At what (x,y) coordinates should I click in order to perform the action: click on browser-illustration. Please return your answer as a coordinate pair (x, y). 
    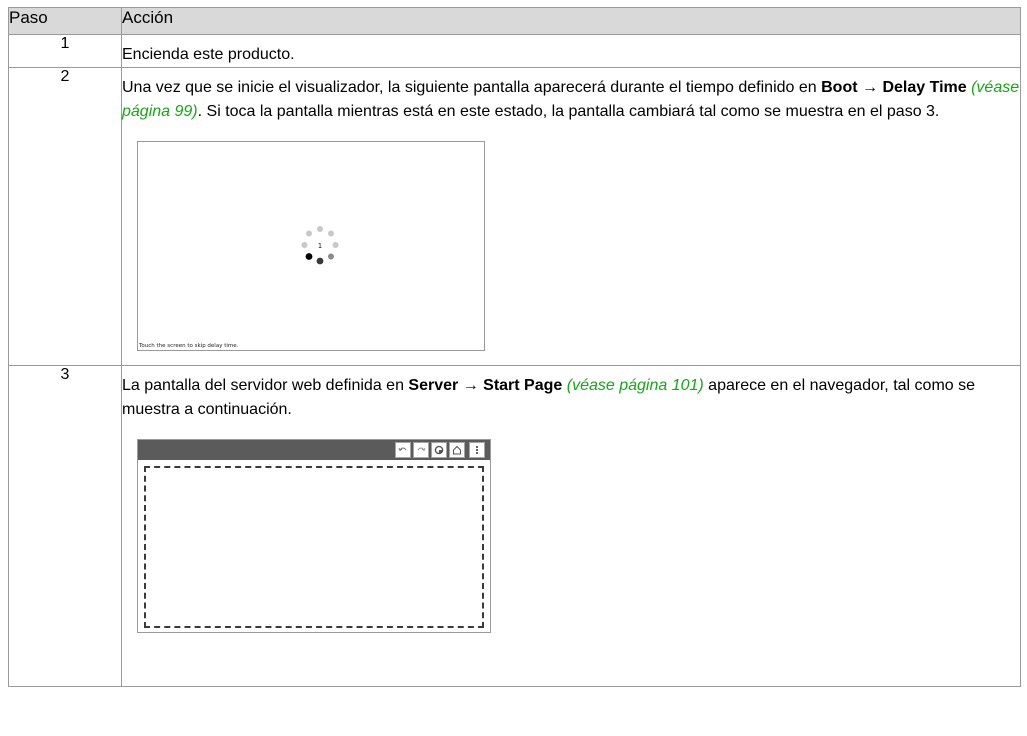
    Looking at the image, I should click on (314, 536).